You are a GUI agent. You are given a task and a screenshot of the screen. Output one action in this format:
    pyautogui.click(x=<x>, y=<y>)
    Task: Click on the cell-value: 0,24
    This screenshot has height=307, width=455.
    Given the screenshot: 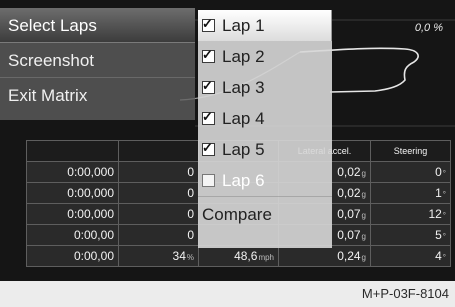 What is the action you would take?
    pyautogui.click(x=349, y=256)
    